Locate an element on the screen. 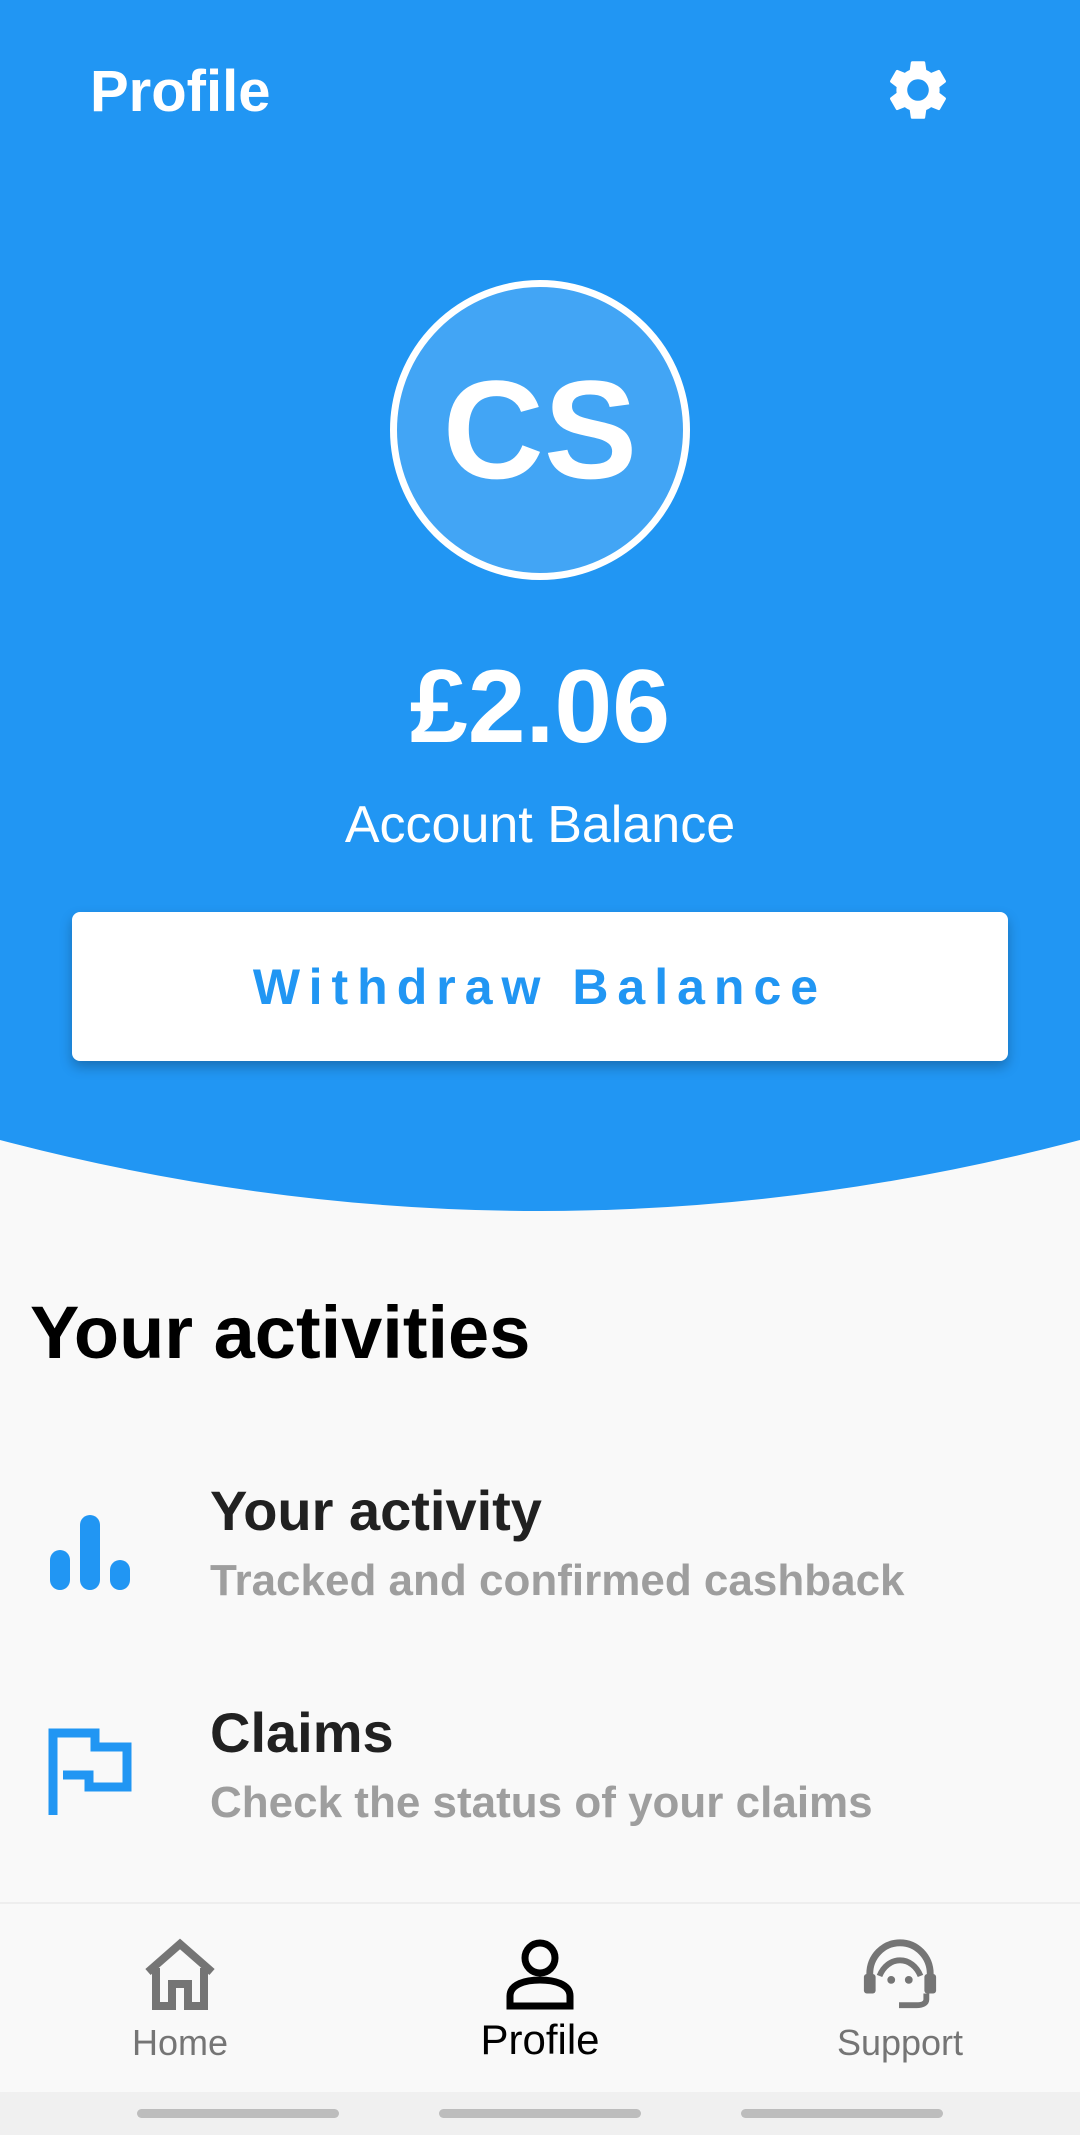 Image resolution: width=1080 pixels, height=2135 pixels. balance-amount: £2.06 is located at coordinates (540, 707).